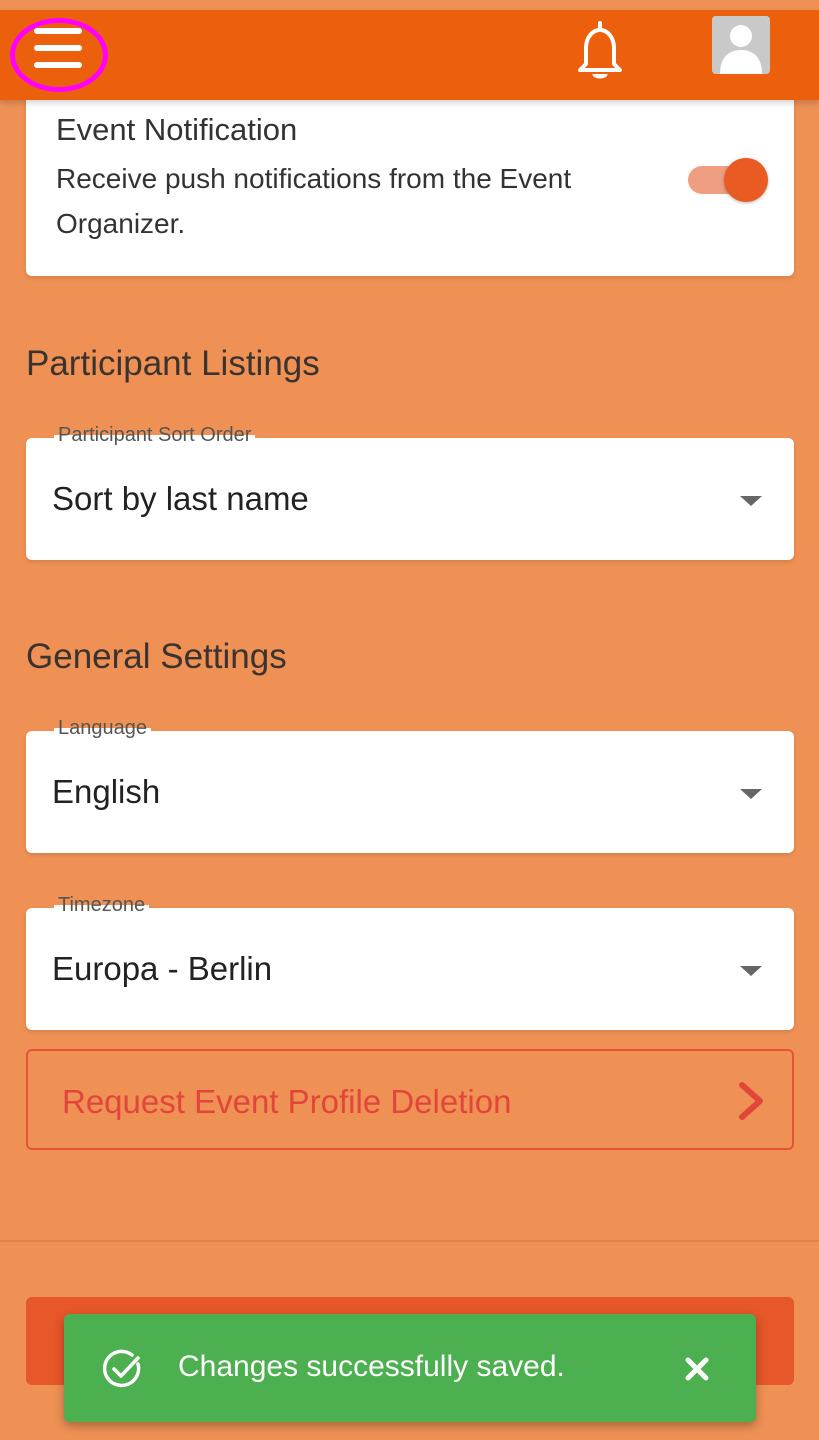  I want to click on timezone-label: Timezone, so click(102, 905).